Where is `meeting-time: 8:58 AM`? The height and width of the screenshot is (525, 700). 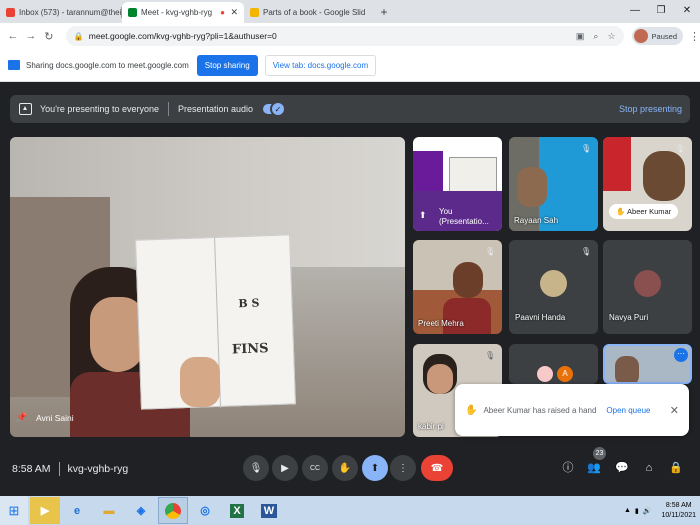 meeting-time: 8:58 AM is located at coordinates (31, 468).